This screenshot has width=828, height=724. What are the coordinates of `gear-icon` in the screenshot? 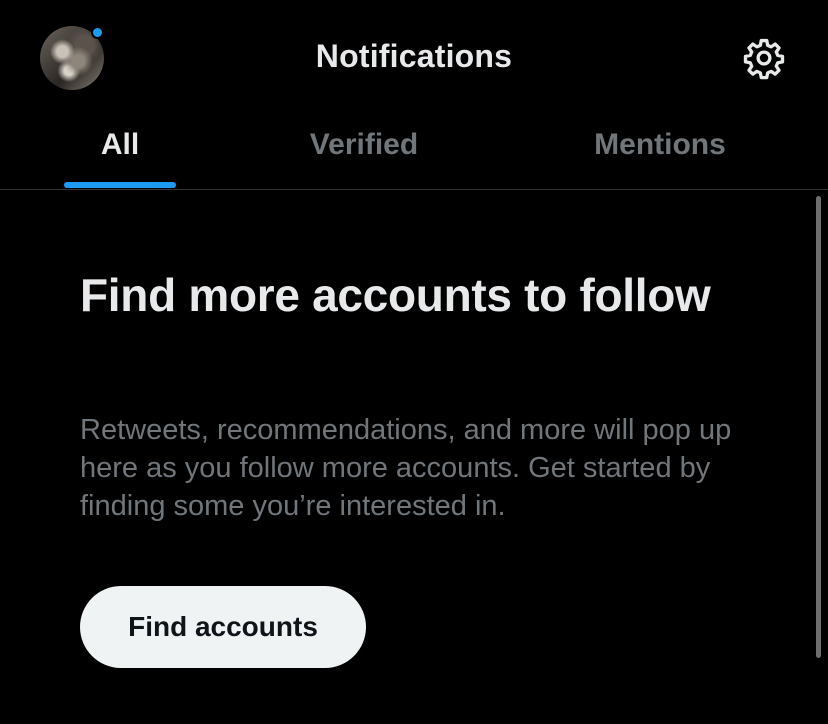 It's located at (764, 59).